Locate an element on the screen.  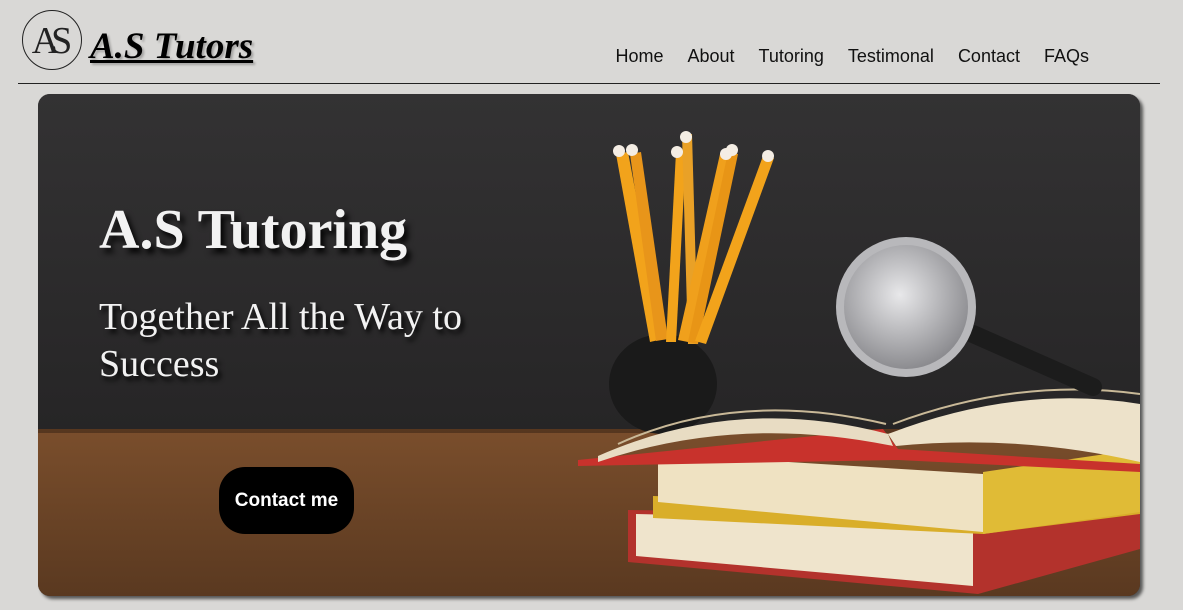
nav-item-home: Home is located at coordinates (639, 56).